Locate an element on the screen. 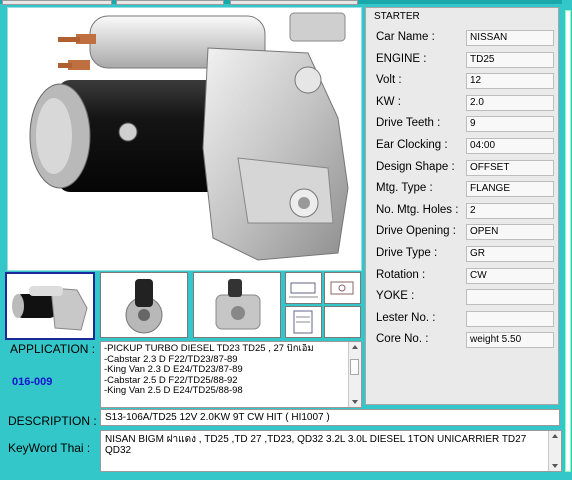 The image size is (572, 480). spec-label: Car Name : is located at coordinates (405, 37).